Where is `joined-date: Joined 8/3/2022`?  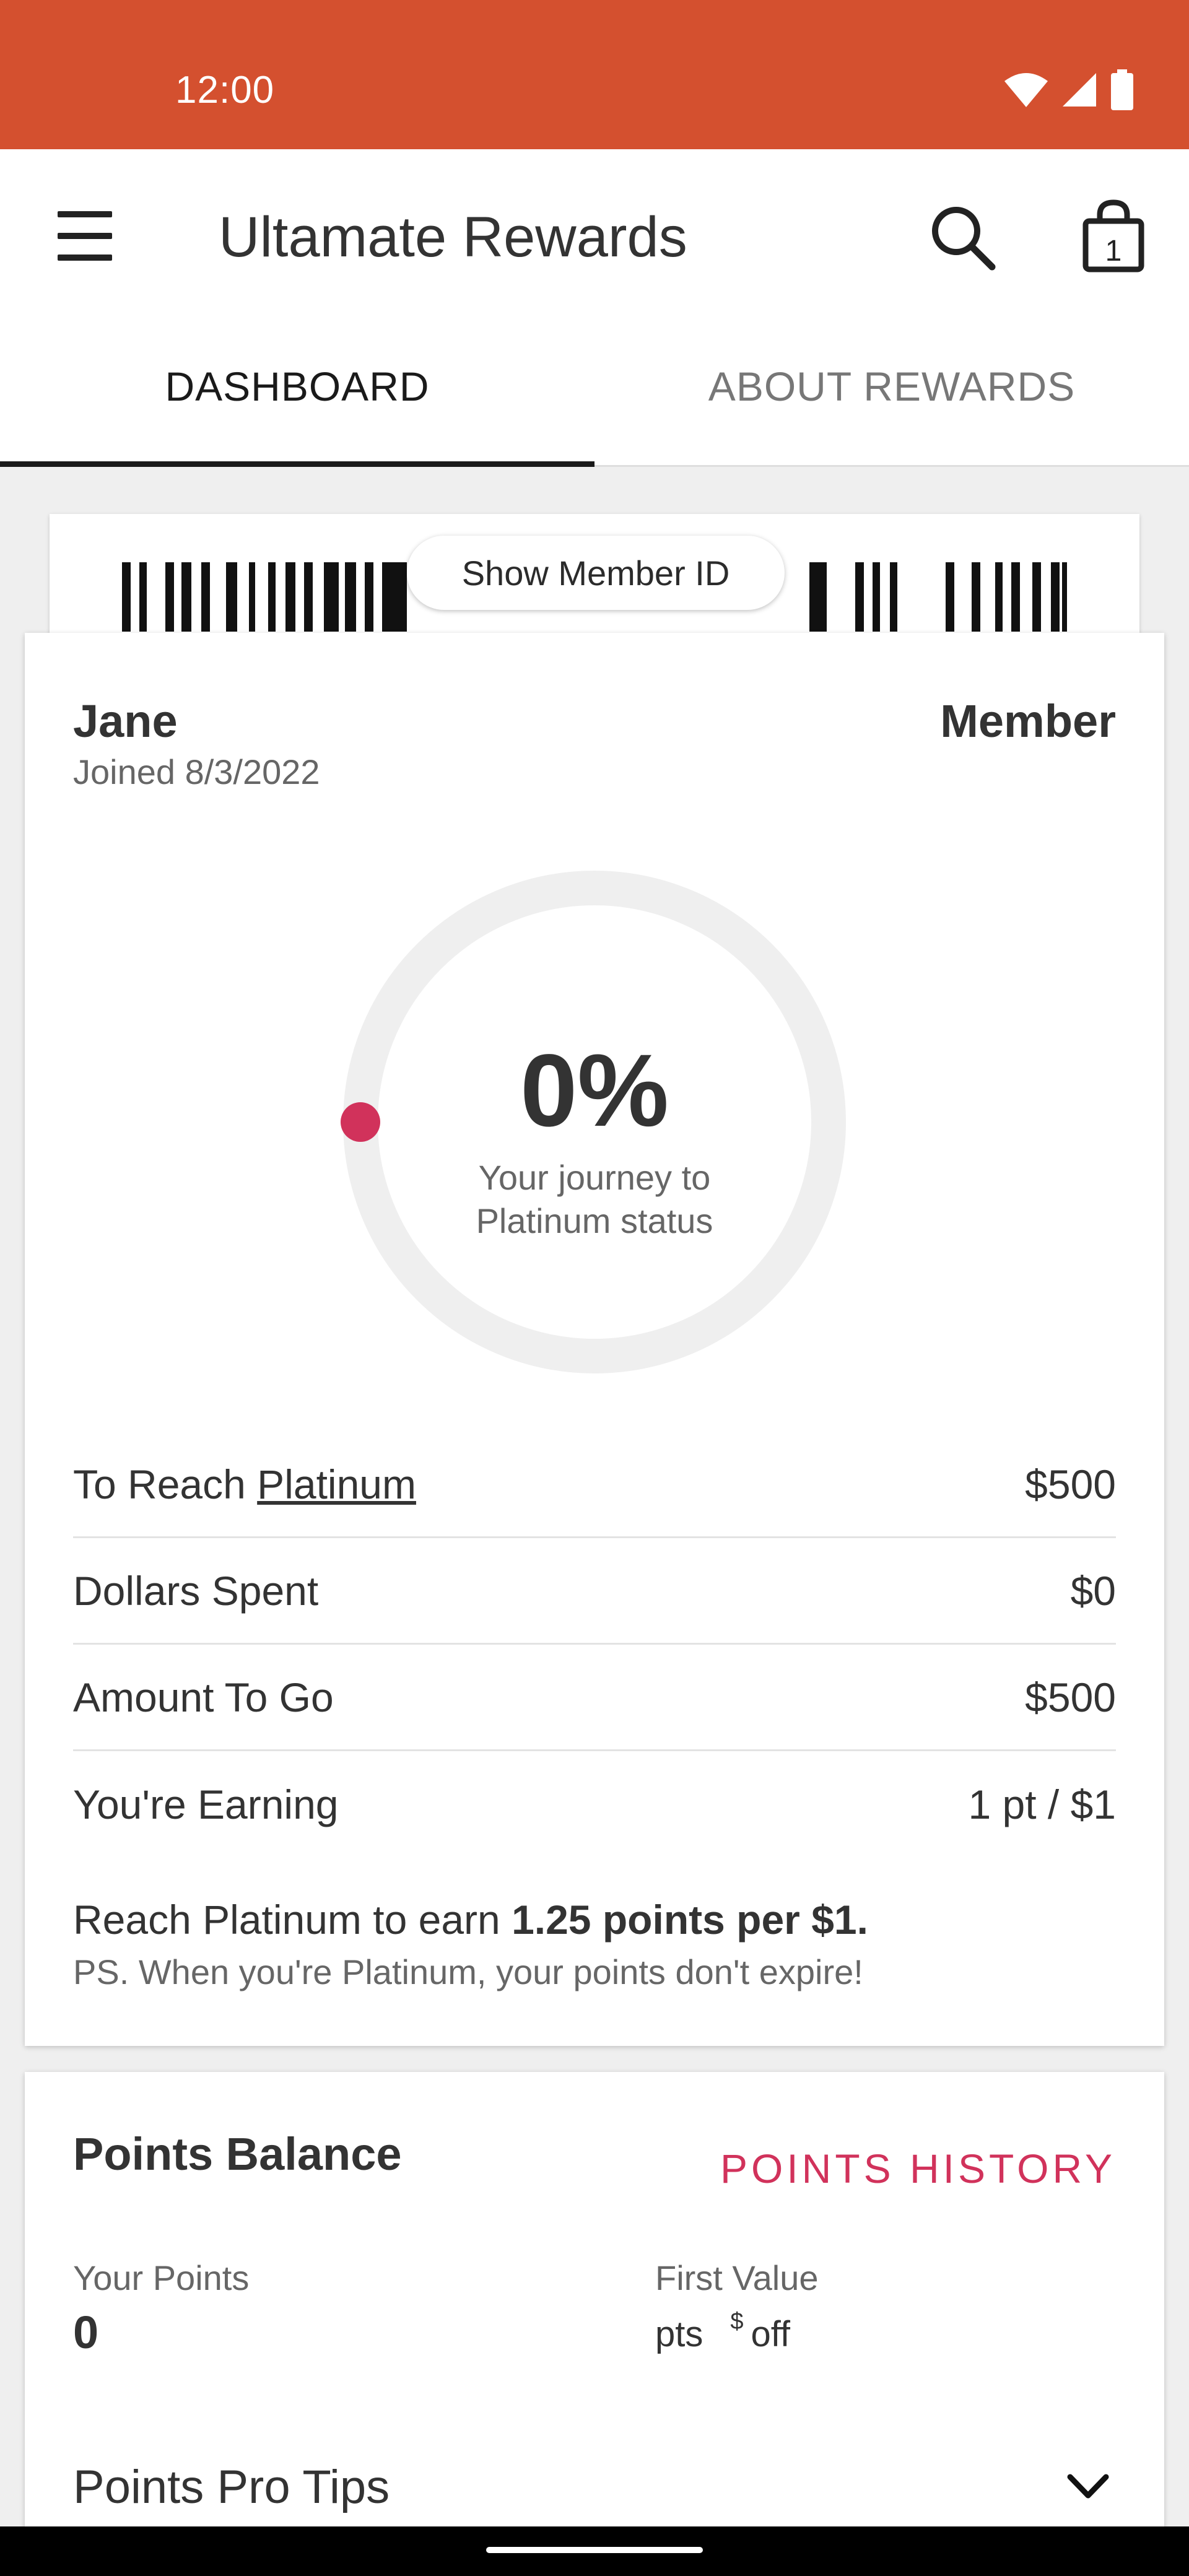 joined-date: Joined 8/3/2022 is located at coordinates (196, 771).